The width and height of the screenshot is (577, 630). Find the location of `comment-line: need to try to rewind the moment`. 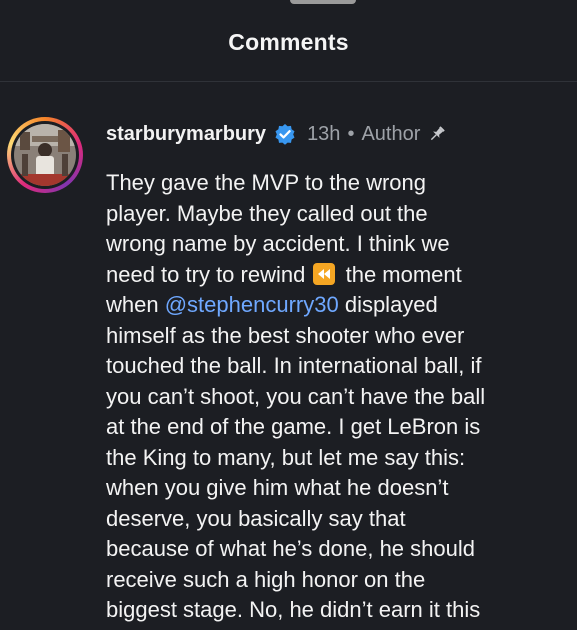

comment-line: need to try to rewind the moment is located at coordinates (336, 275).